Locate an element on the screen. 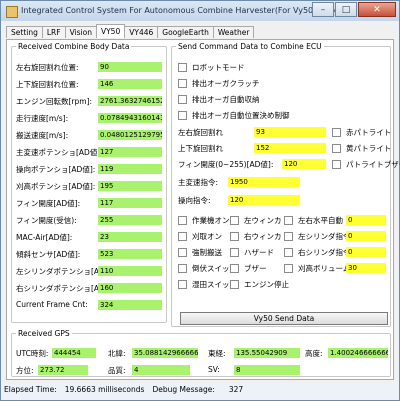 This screenshot has width=400, height=401. row-value: 119 is located at coordinates (130, 169).